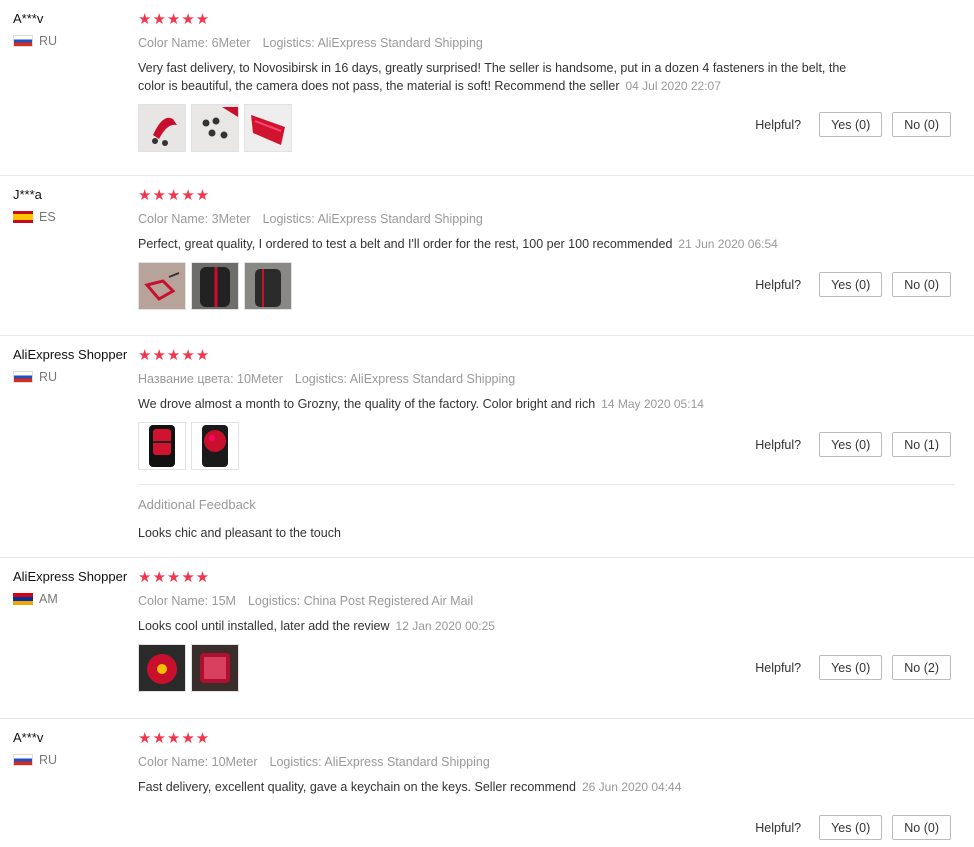 The height and width of the screenshot is (847, 974). I want to click on reviewer-info: J***a ES, so click(75, 205).